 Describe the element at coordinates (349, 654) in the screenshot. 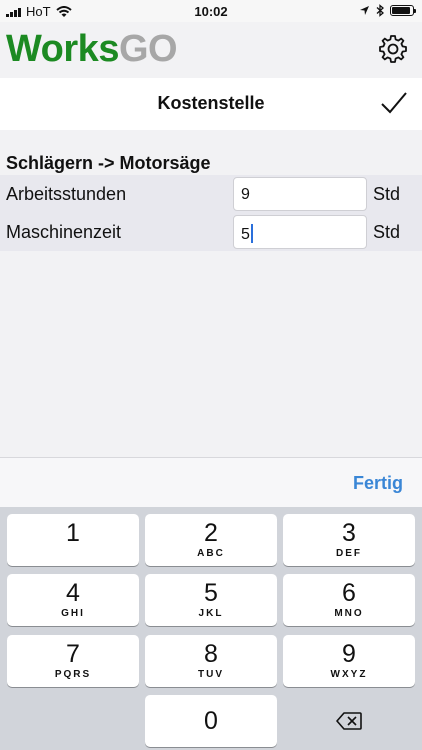

I see `key-9-digit: 9` at that location.